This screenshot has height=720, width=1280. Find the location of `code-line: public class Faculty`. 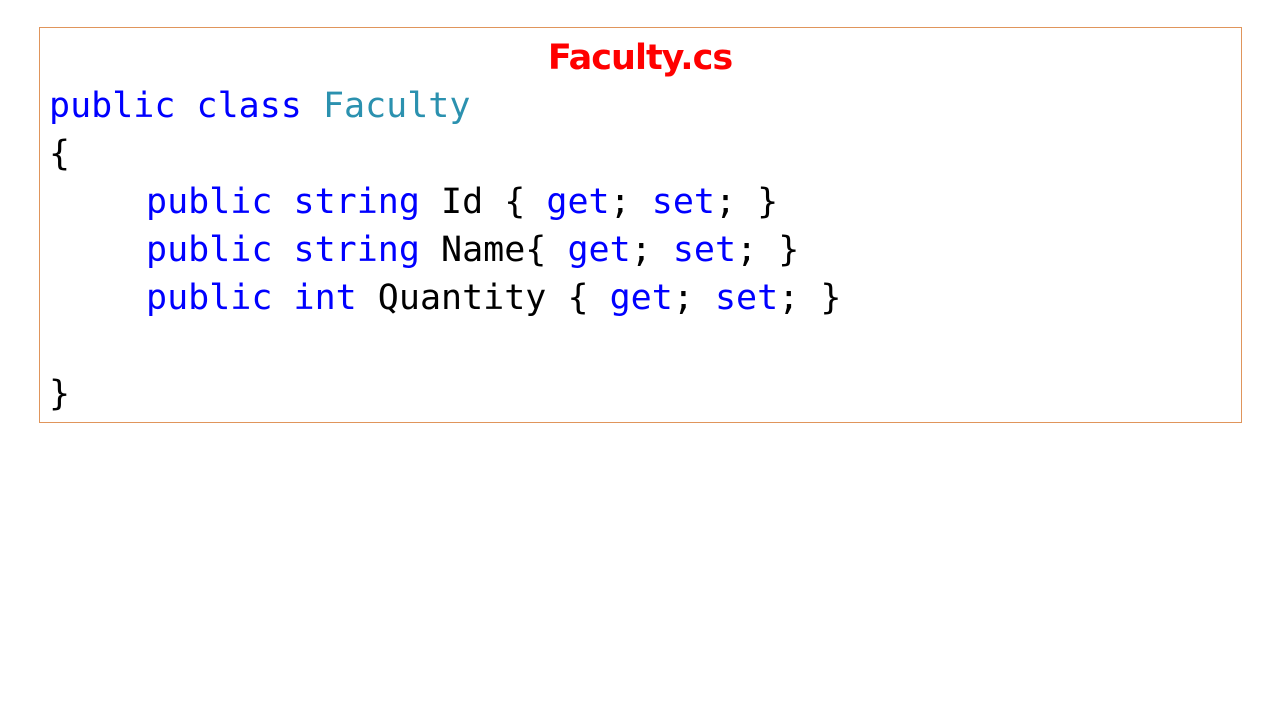

code-line: public class Faculty is located at coordinates (445, 106).